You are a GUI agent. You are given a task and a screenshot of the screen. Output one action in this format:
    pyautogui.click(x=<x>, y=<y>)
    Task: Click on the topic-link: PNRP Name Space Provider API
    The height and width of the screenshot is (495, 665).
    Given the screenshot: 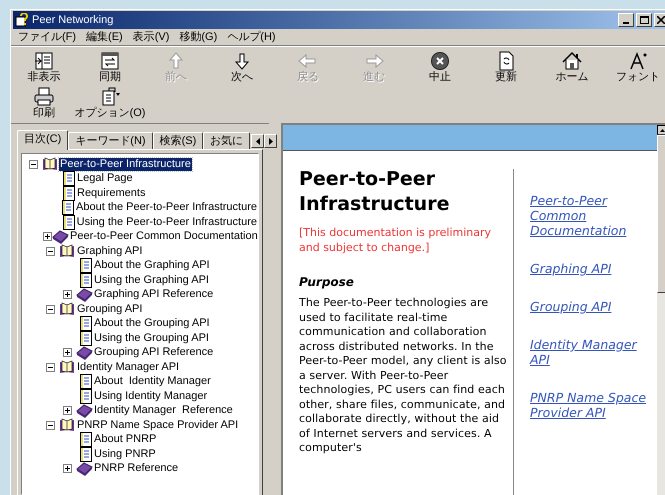 What is the action you would take?
    pyautogui.click(x=590, y=405)
    